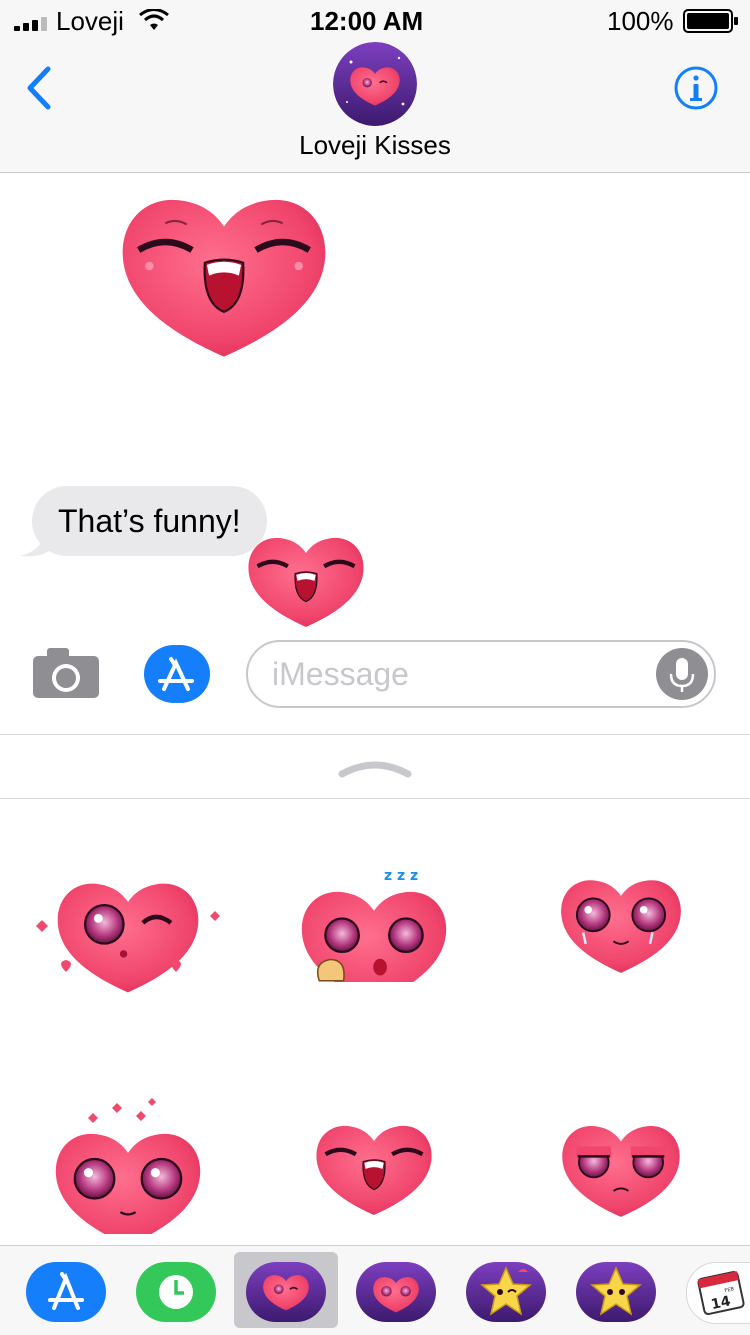  I want to click on app-store-button, so click(177, 674).